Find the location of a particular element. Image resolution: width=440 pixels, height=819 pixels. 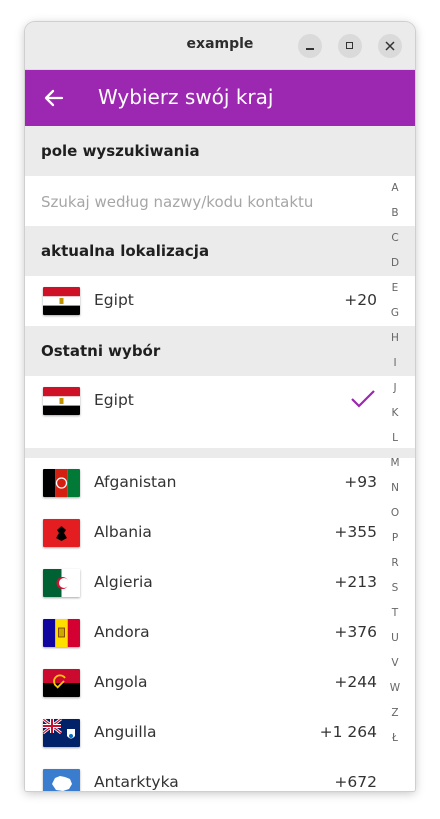

country-code: +93 is located at coordinates (360, 482).